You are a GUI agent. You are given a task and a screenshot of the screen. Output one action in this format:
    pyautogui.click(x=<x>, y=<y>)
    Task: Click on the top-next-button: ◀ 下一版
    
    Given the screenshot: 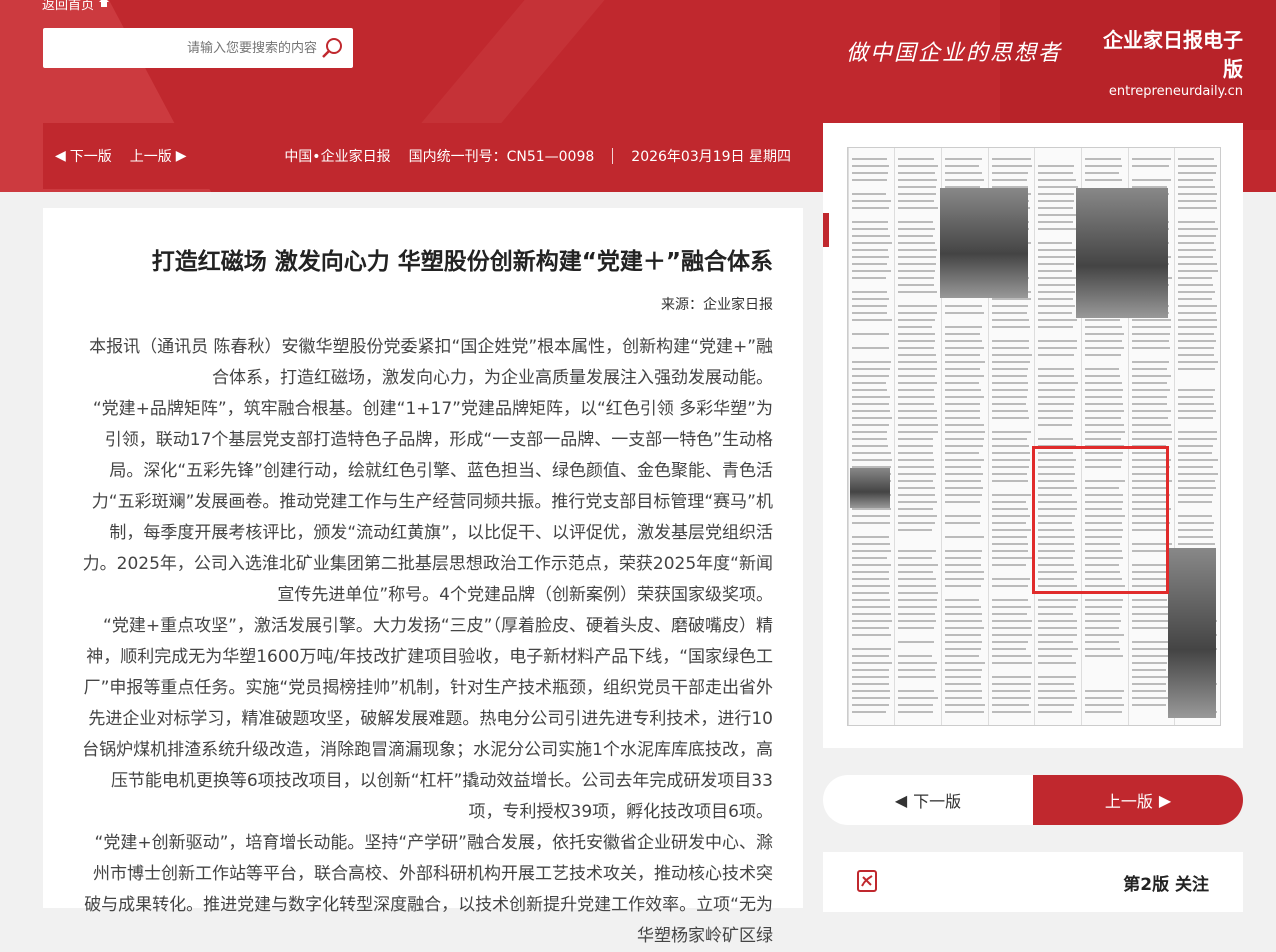 What is the action you would take?
    pyautogui.click(x=83, y=156)
    